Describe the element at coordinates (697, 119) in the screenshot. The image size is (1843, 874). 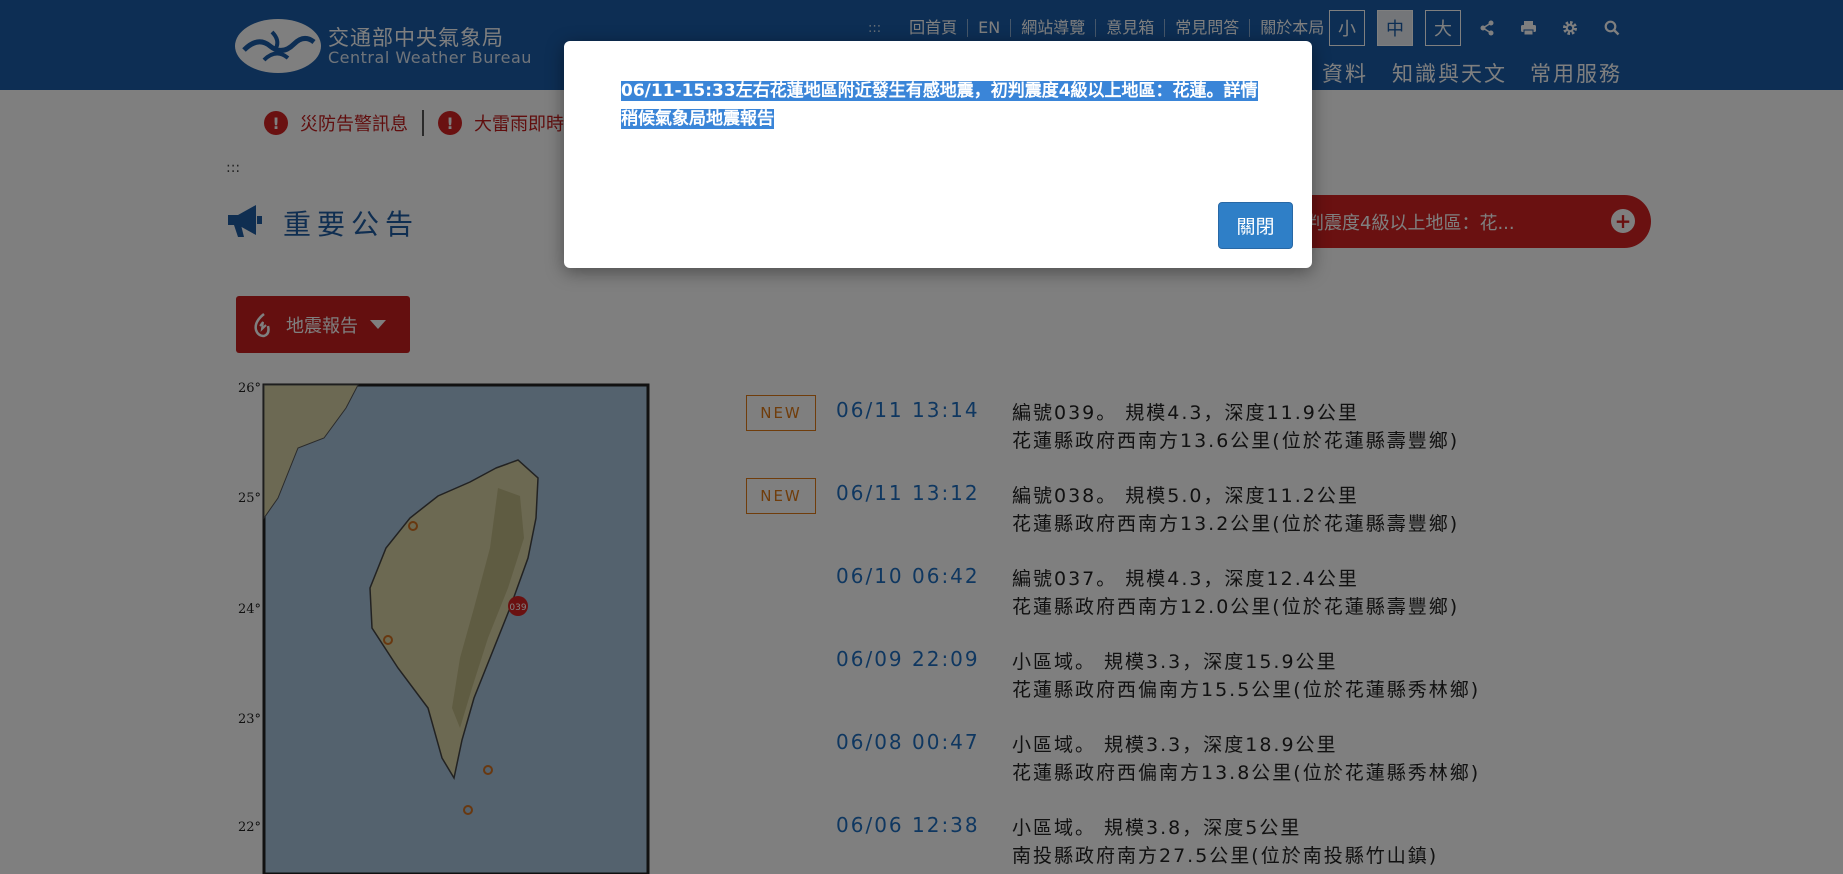
I see `dialog-message-line2: 稍候氣象局地震報告` at that location.